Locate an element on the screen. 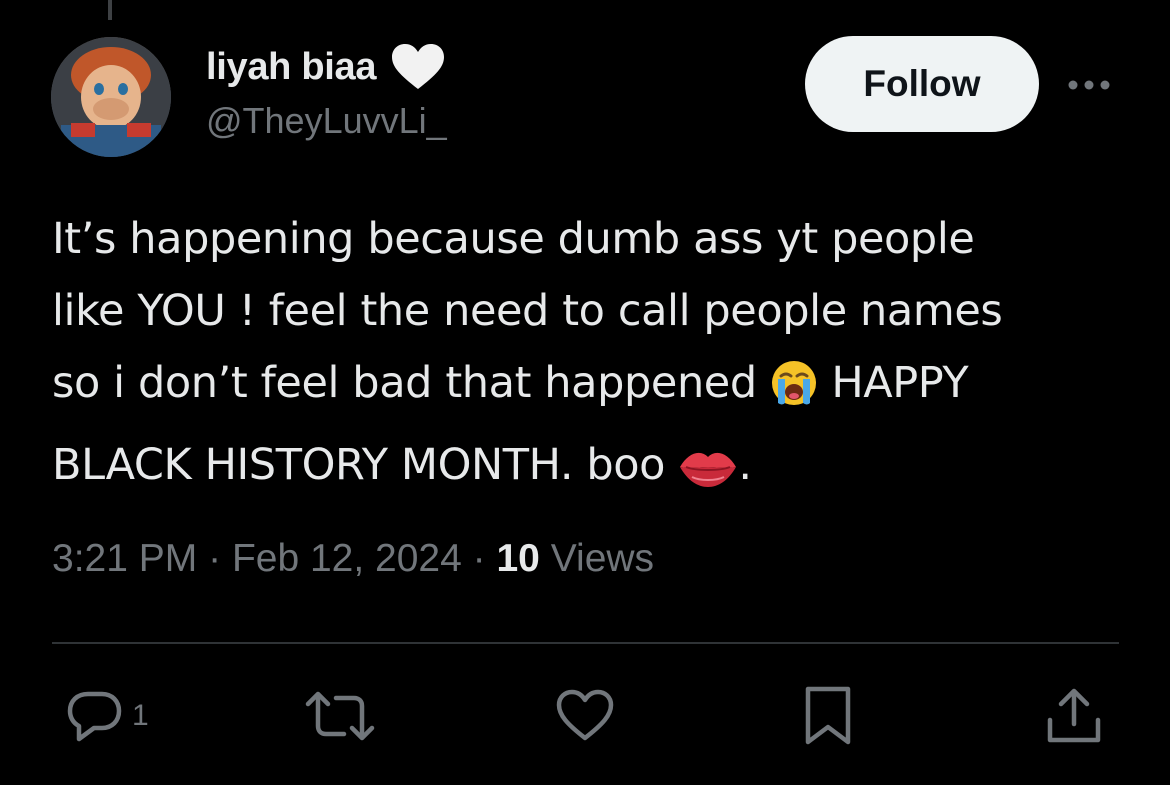  share-button is located at coordinates (1074, 716).